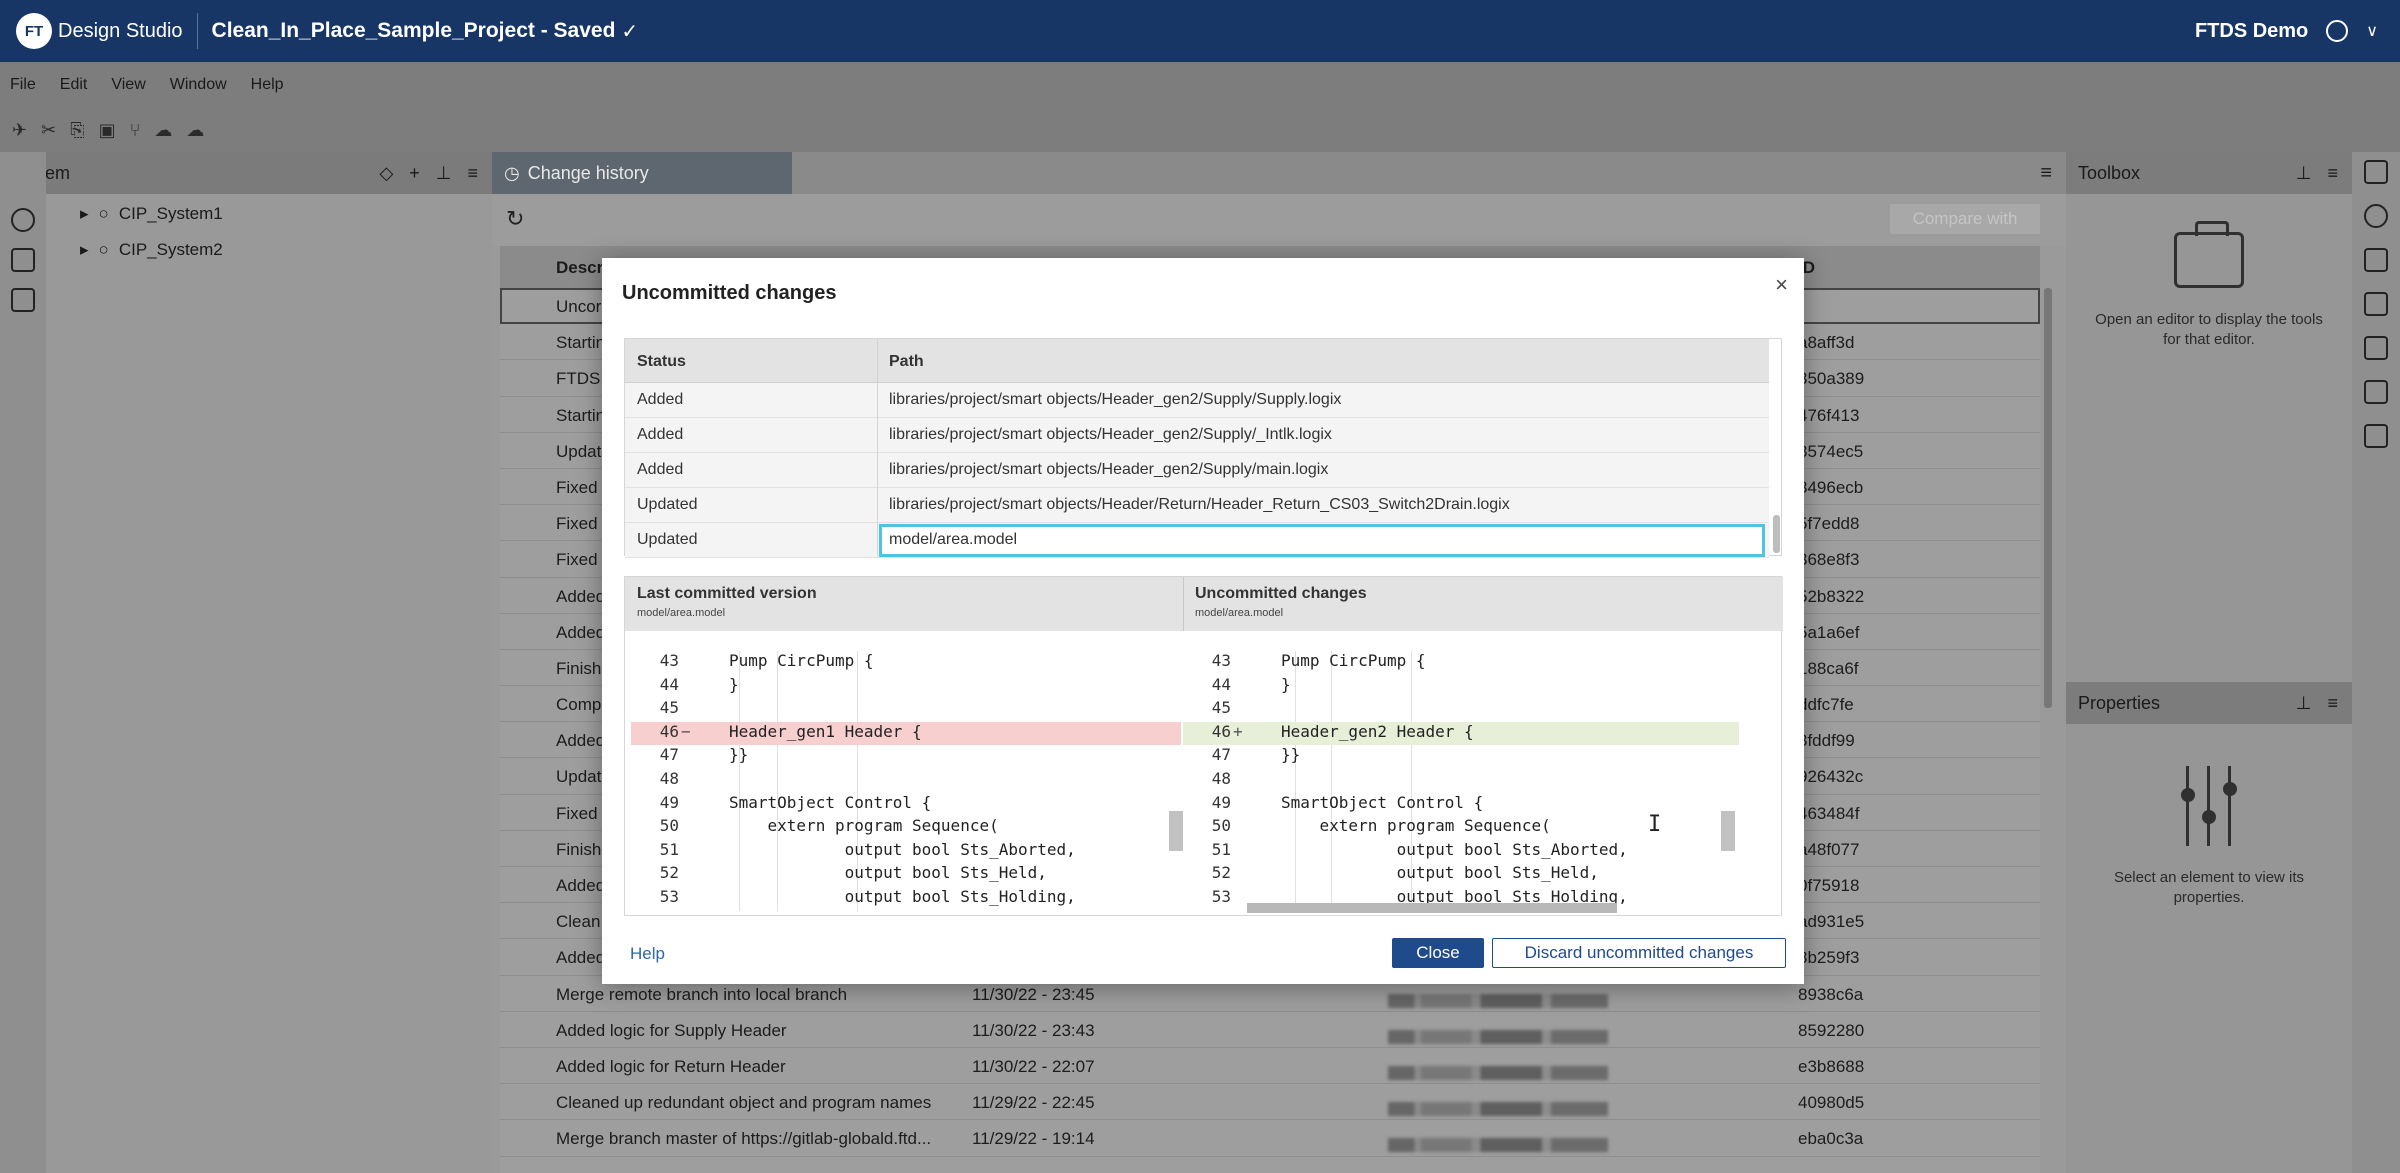 This screenshot has width=2400, height=1173. Describe the element at coordinates (135, 130) in the screenshot. I see `branch-icon: ⑂` at that location.